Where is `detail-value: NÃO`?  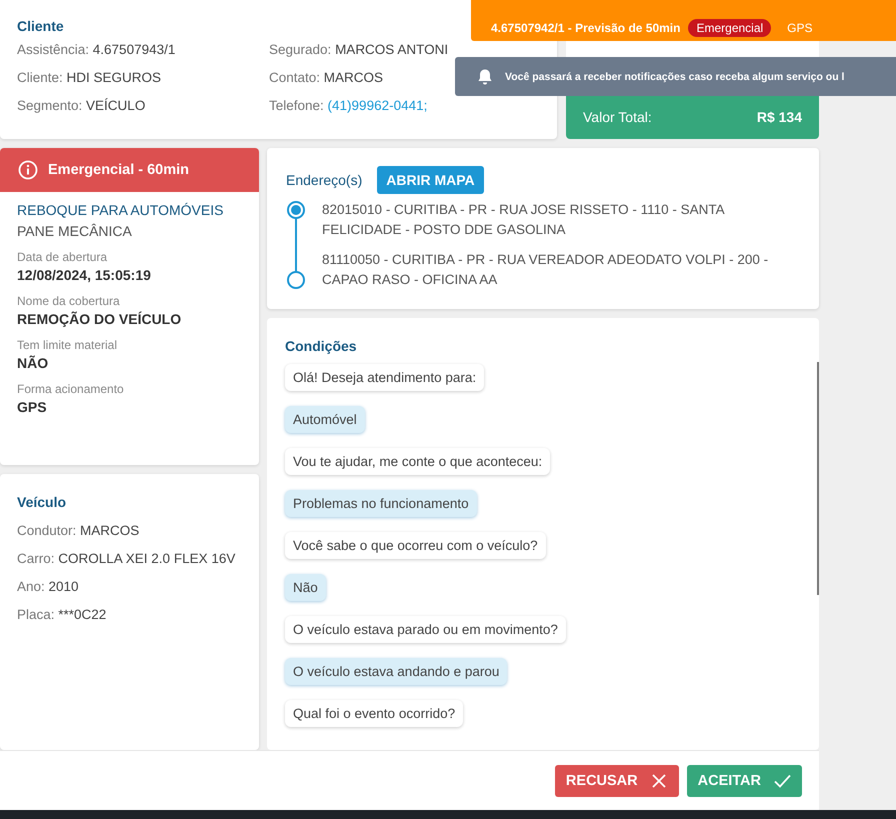
detail-value: NÃO is located at coordinates (33, 363).